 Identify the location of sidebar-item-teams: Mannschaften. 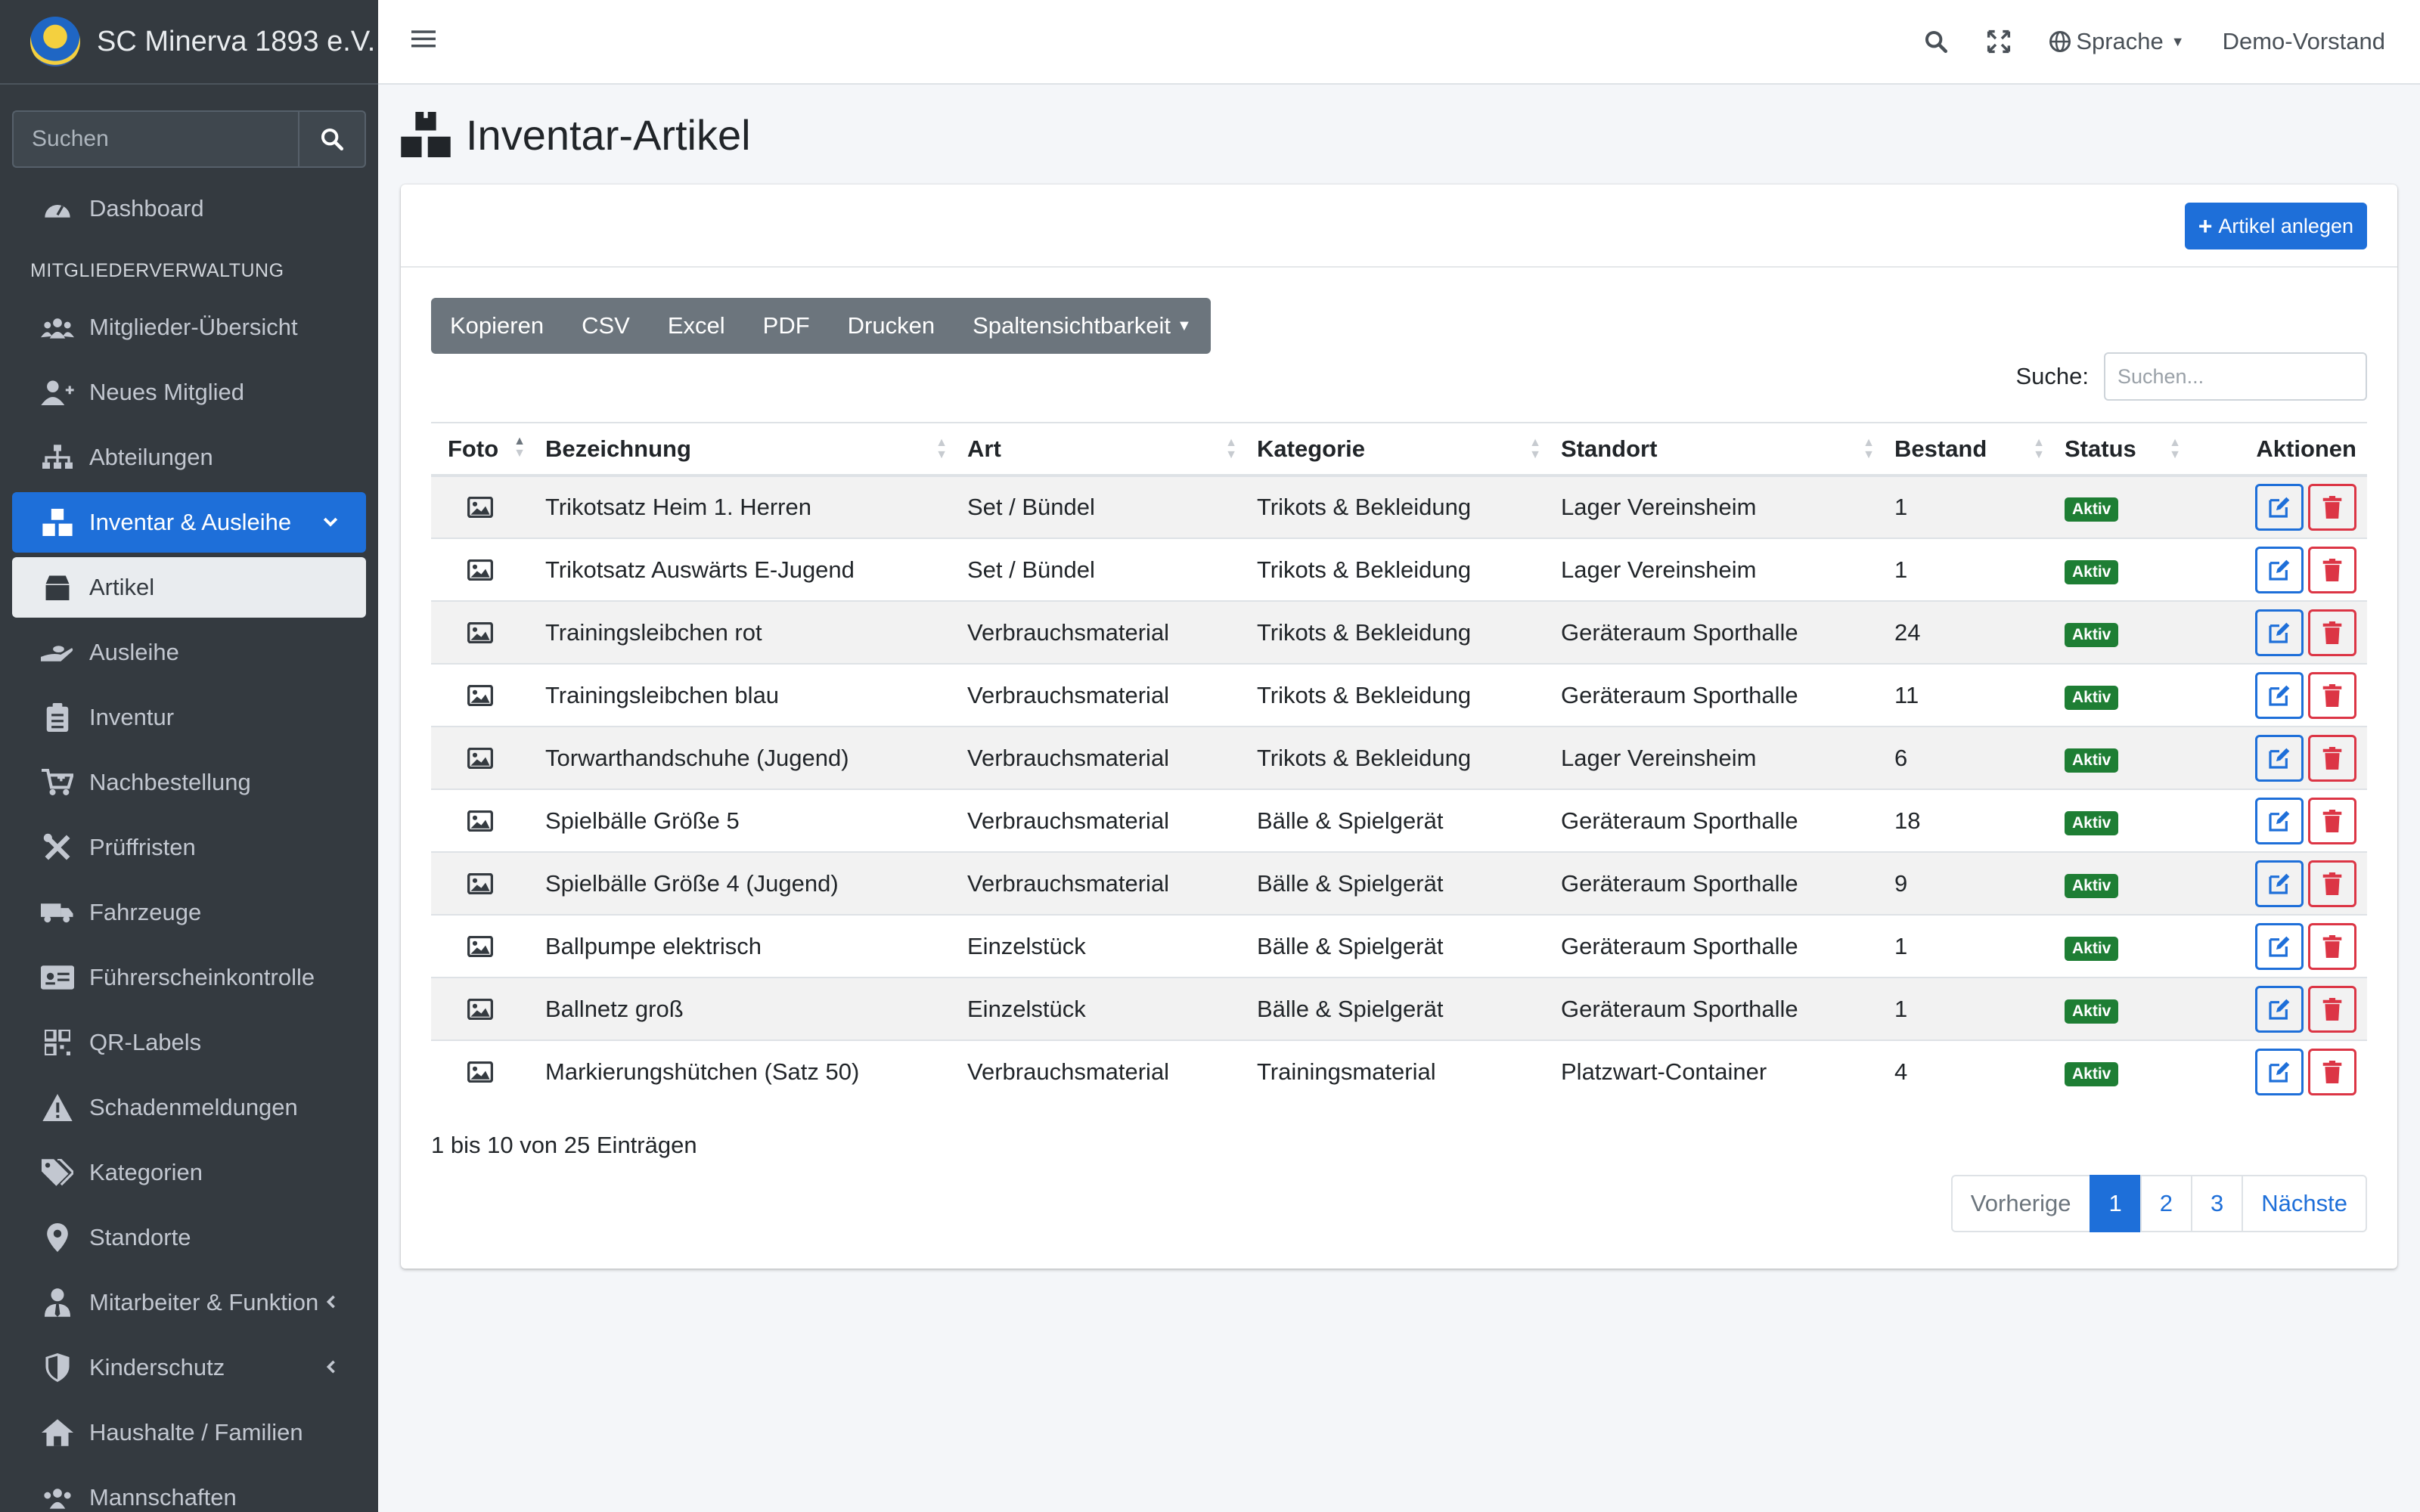
(189, 1489).